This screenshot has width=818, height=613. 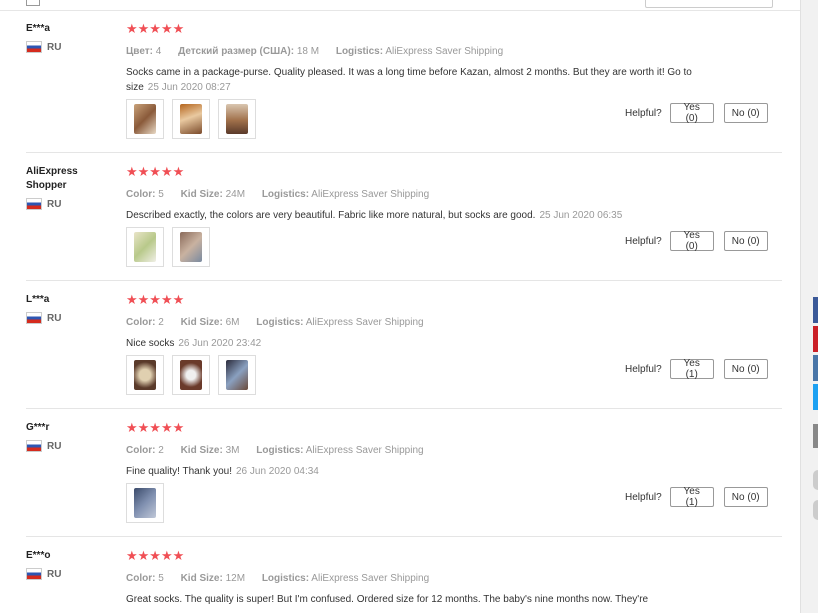 I want to click on pinterest-share-icon, so click(x=815, y=339).